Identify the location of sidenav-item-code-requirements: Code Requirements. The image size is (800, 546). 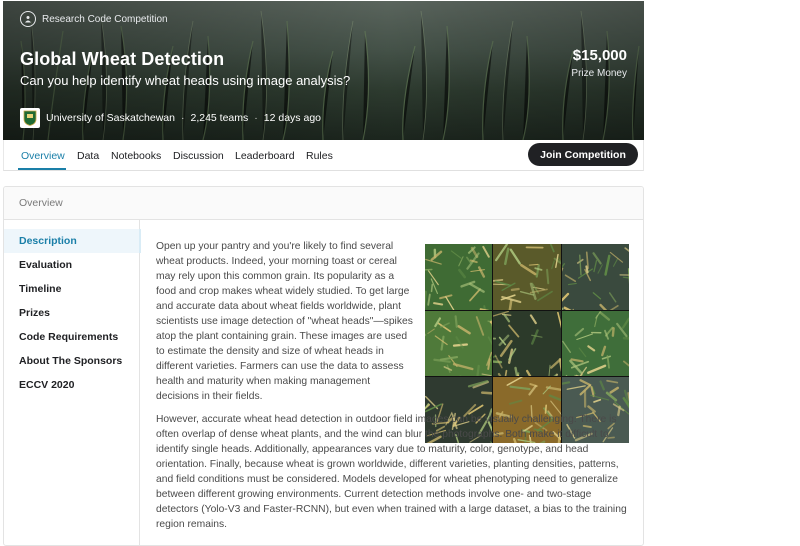
(68, 337).